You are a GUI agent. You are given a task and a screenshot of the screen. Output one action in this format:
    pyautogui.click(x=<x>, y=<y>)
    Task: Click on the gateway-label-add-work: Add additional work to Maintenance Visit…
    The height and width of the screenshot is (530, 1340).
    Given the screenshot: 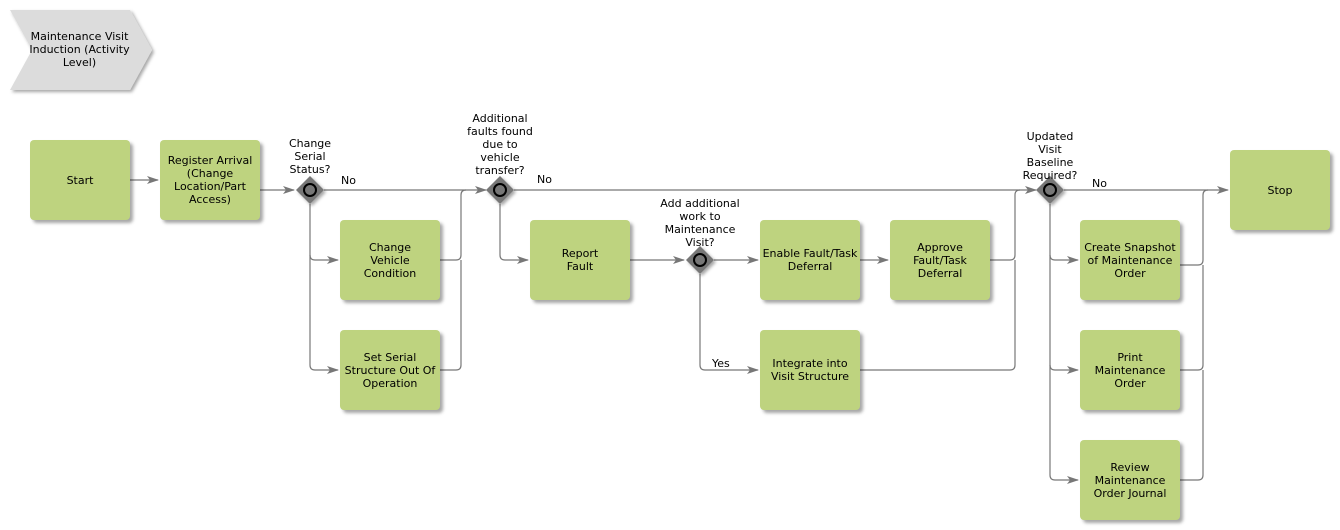 What is the action you would take?
    pyautogui.click(x=700, y=223)
    